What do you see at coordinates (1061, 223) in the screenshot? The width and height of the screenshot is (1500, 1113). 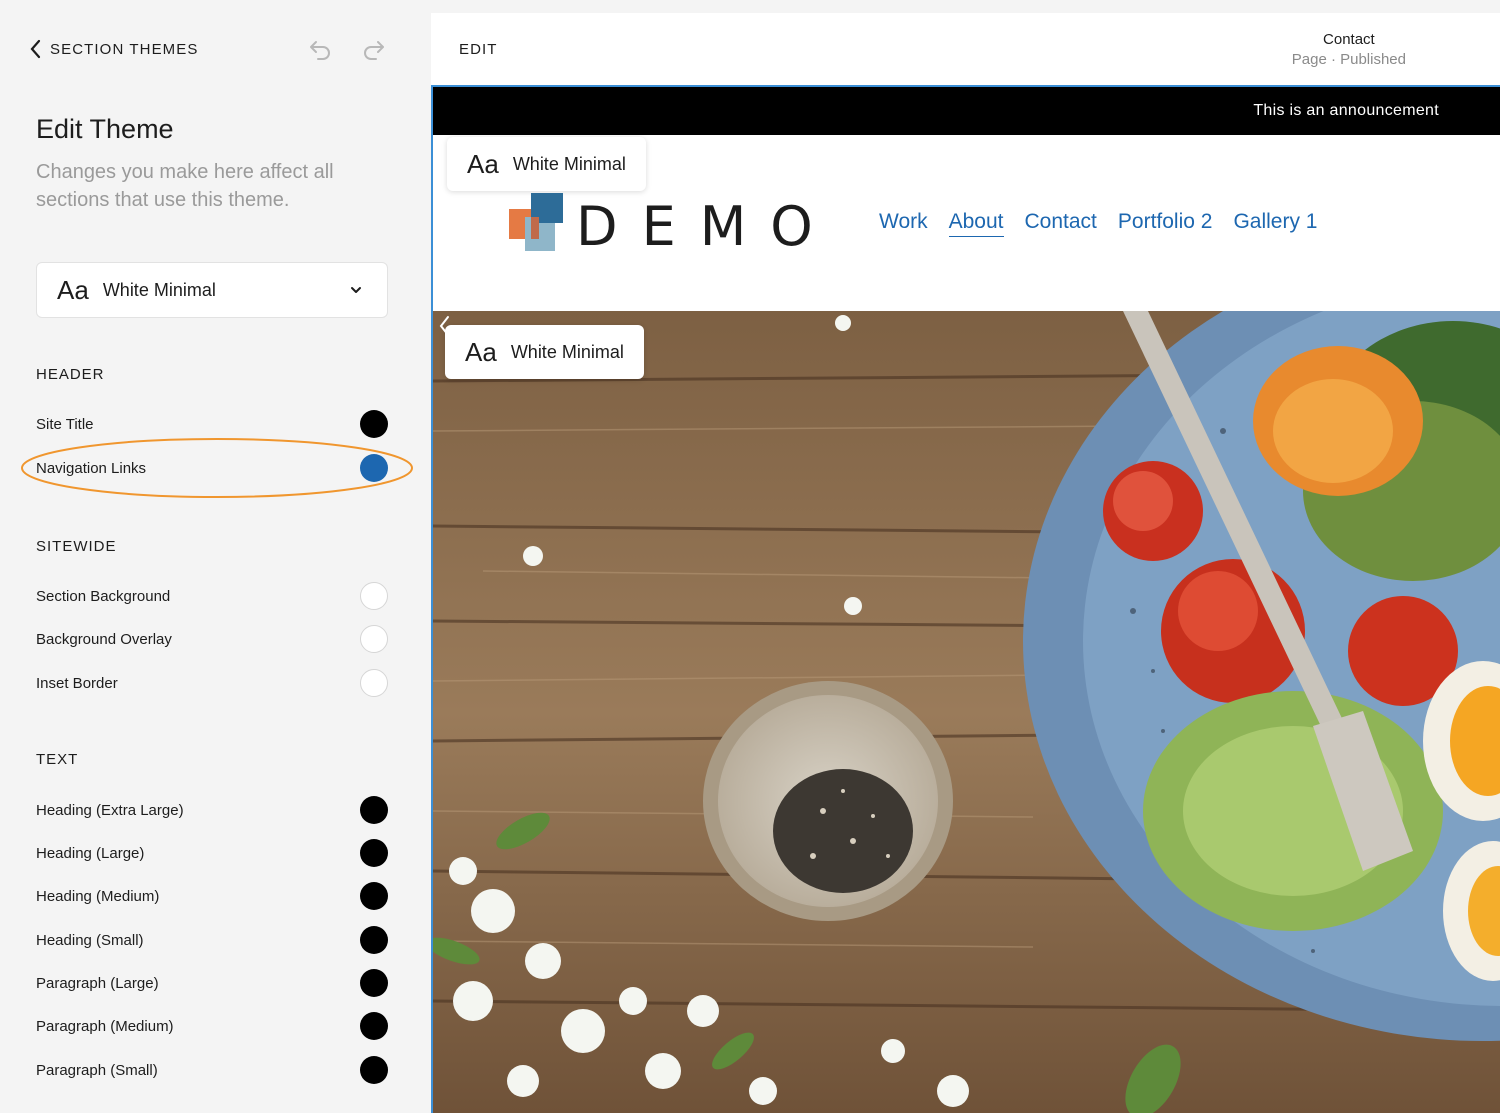 I see `nav-link-contact: Contact` at bounding box center [1061, 223].